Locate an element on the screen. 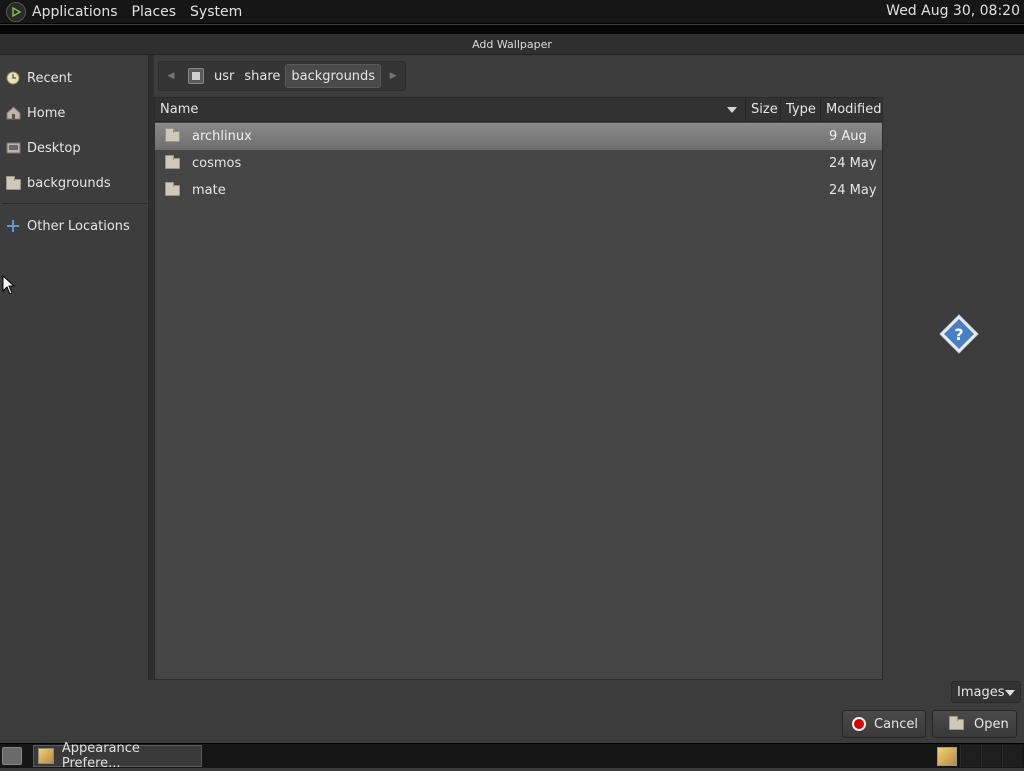 This screenshot has width=1024, height=771. file-name: cosmos is located at coordinates (217, 163).